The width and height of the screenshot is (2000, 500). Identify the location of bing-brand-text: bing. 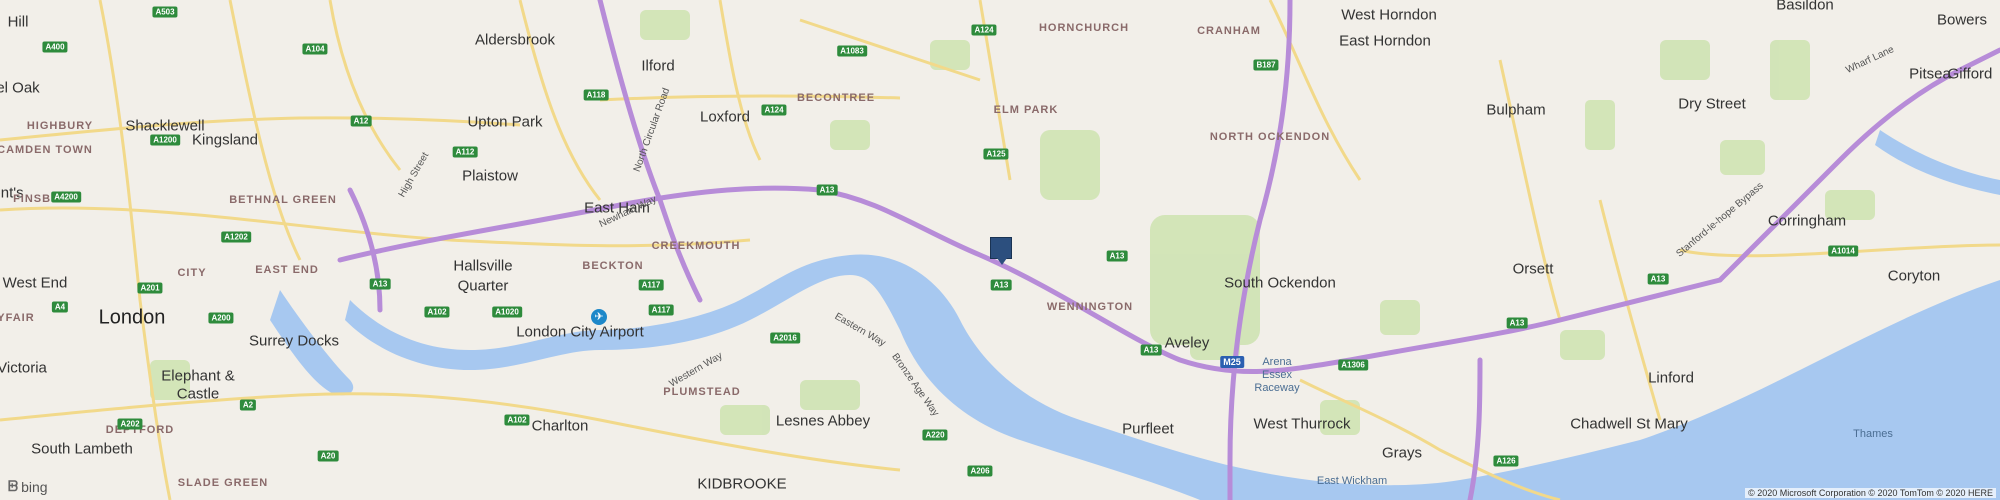
(34, 486).